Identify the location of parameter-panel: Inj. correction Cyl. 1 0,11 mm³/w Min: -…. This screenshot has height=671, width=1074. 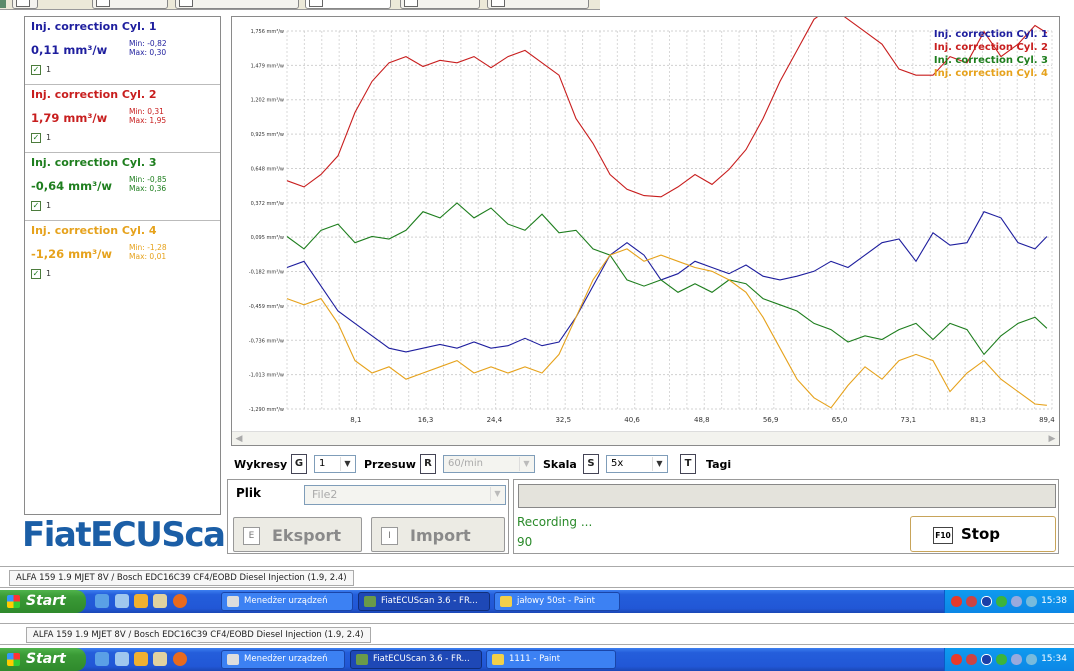
(122, 265).